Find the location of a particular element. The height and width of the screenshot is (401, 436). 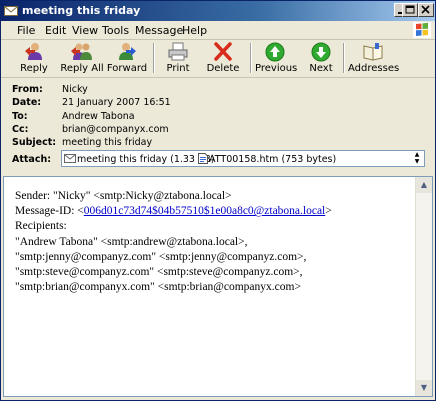

to-value: Andrew Tabona is located at coordinates (98, 116).